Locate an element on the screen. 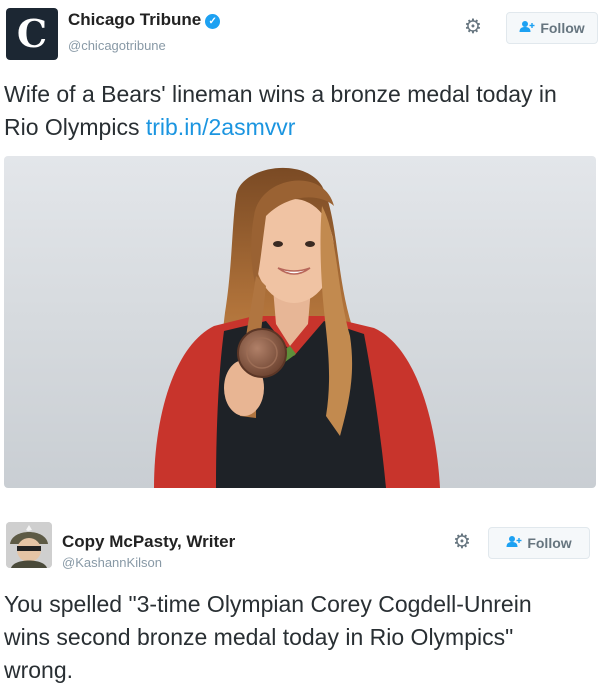  avatar-letter: C is located at coordinates (32, 33).